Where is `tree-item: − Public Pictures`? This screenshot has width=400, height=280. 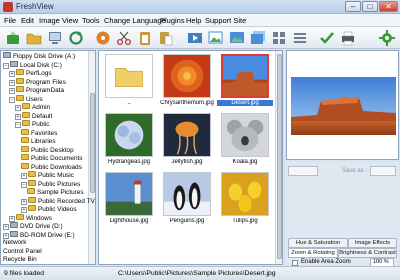 tree-item: − Public Pictures is located at coordinates (50, 183).